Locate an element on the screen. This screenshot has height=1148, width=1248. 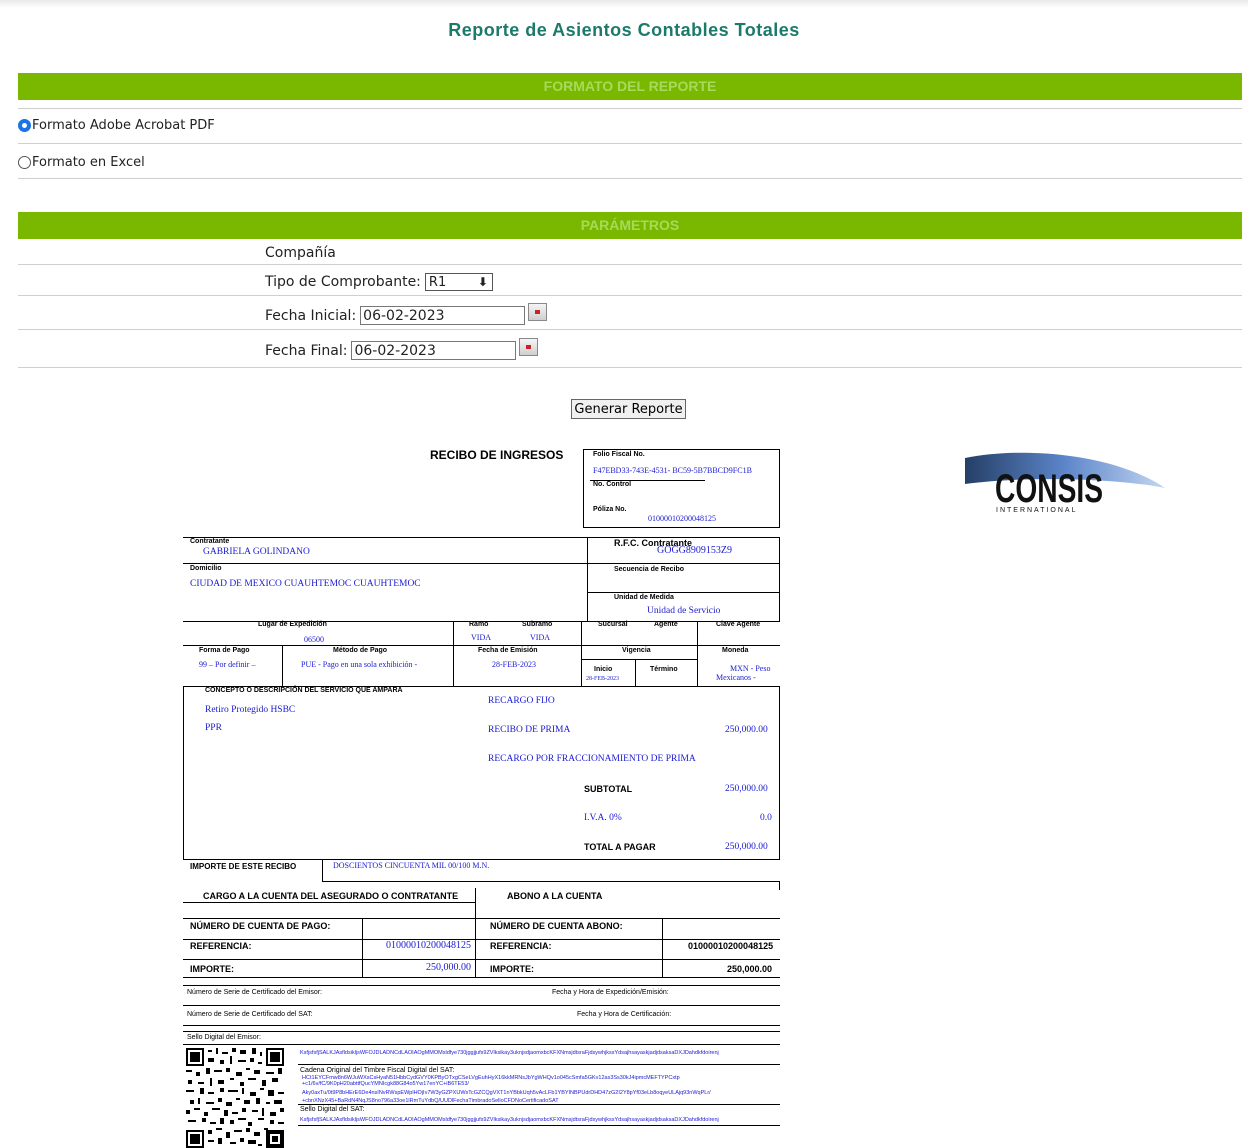
unidad-label: Unidad de Medida is located at coordinates (644, 597).